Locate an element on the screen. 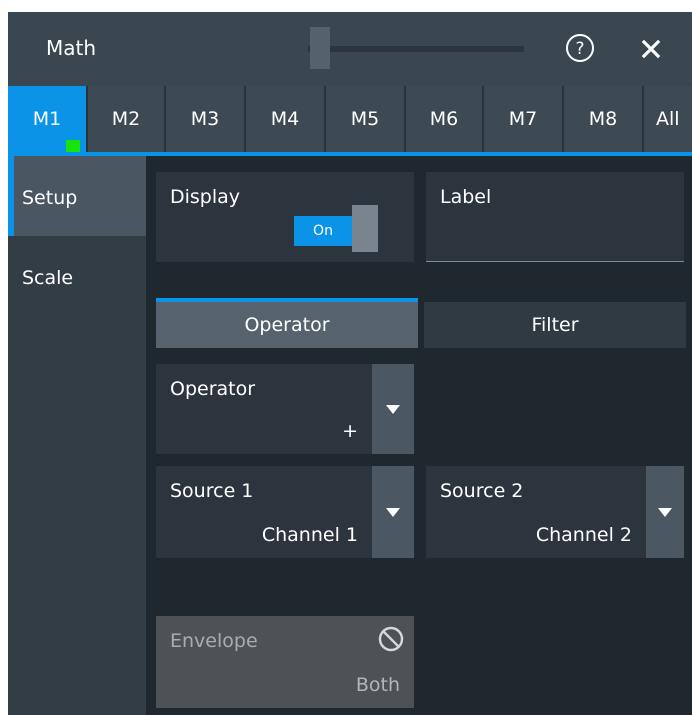 The image size is (692, 715). math-tab-bar: M1 M2 M3 M4 M5 M6 M7 M8 All is located at coordinates (350, 119).